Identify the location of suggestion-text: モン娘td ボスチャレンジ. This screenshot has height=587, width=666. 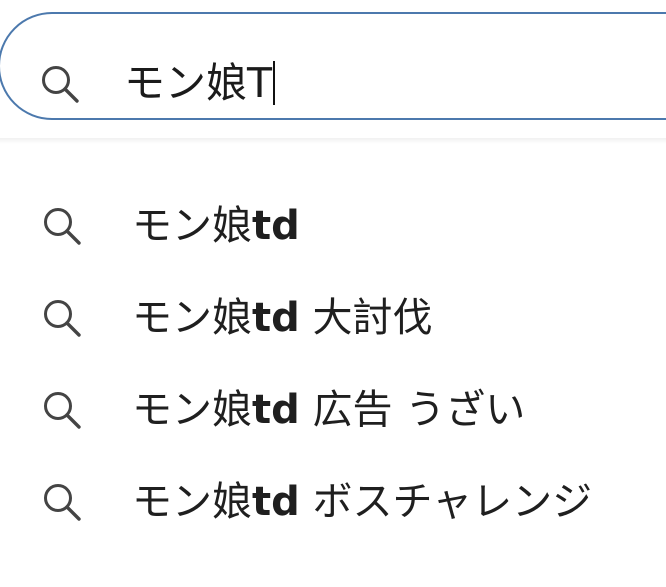
(362, 502).